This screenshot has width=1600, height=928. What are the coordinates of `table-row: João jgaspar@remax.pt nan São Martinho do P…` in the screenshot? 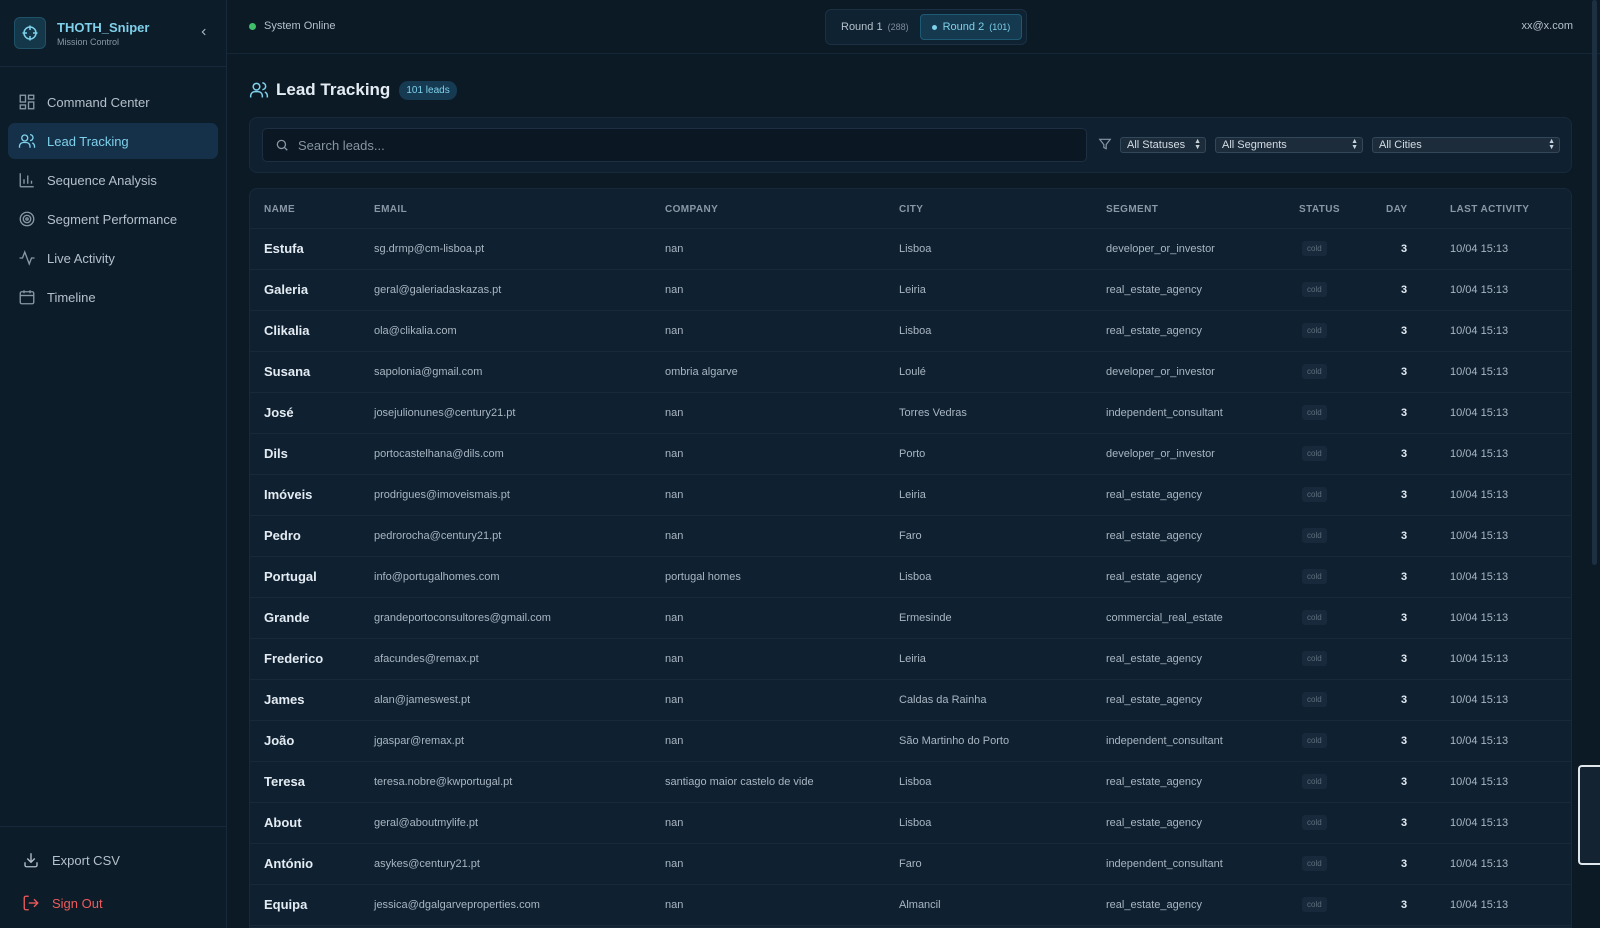 It's located at (910, 741).